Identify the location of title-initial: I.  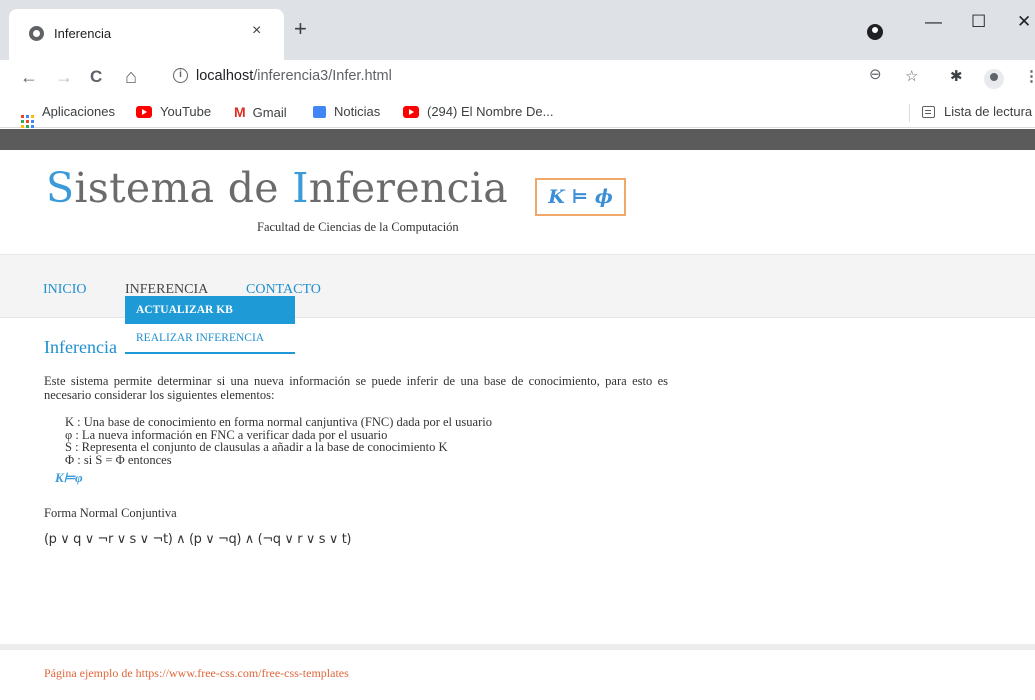
(300, 188).